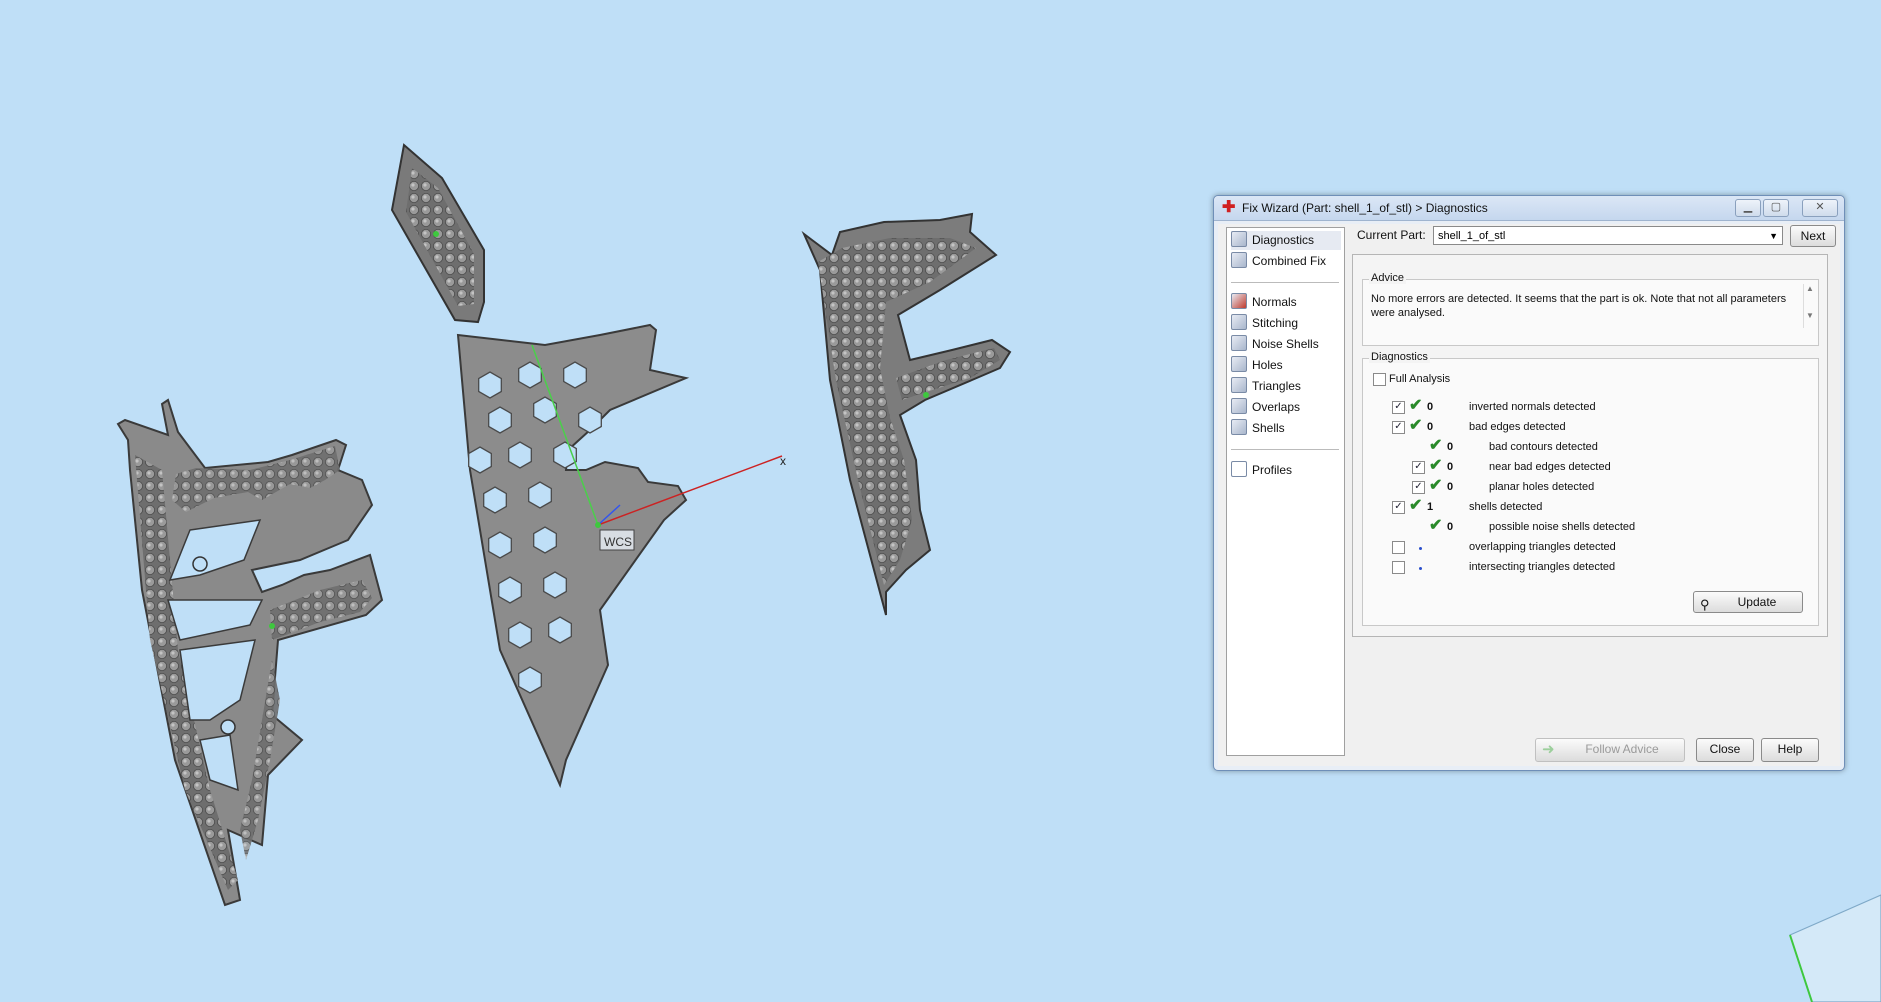 This screenshot has height=1002, width=1881. I want to click on nav-item-normals: Normals, so click(1286, 302).